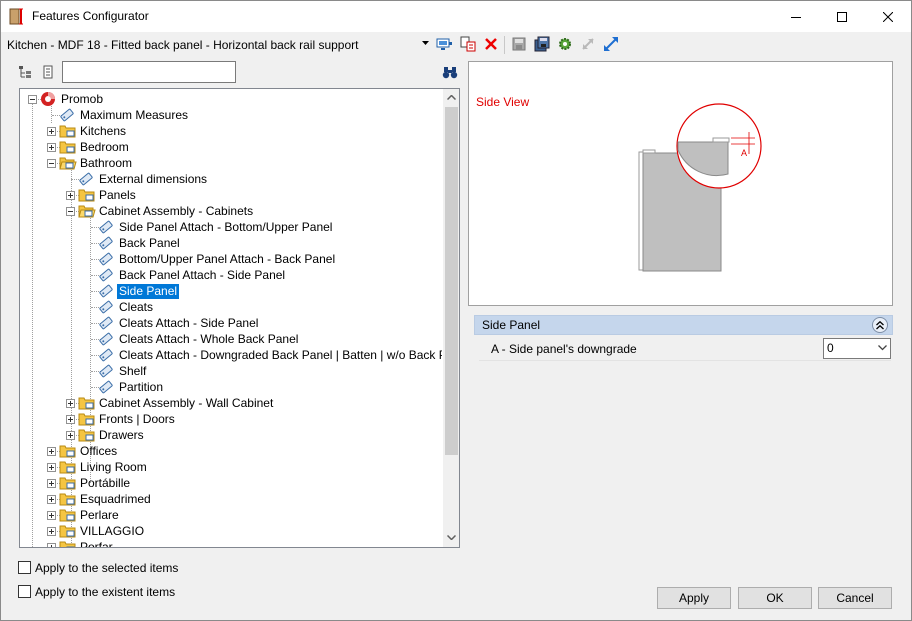 The image size is (912, 621). I want to click on tree-node: VILLAGGIO, so click(96, 531).